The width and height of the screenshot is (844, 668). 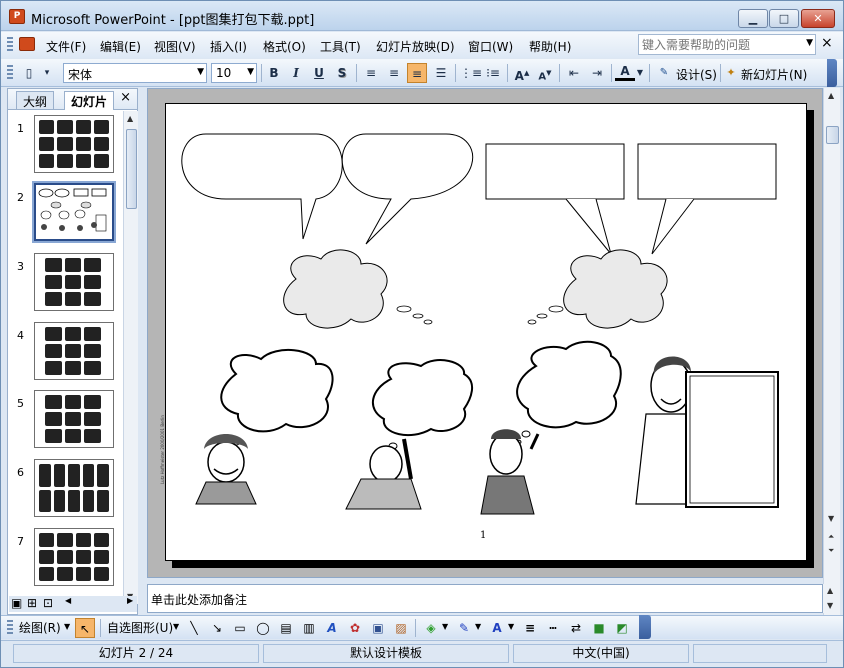 I want to click on autoshapes-button: 自选图形(U), so click(x=140, y=627).